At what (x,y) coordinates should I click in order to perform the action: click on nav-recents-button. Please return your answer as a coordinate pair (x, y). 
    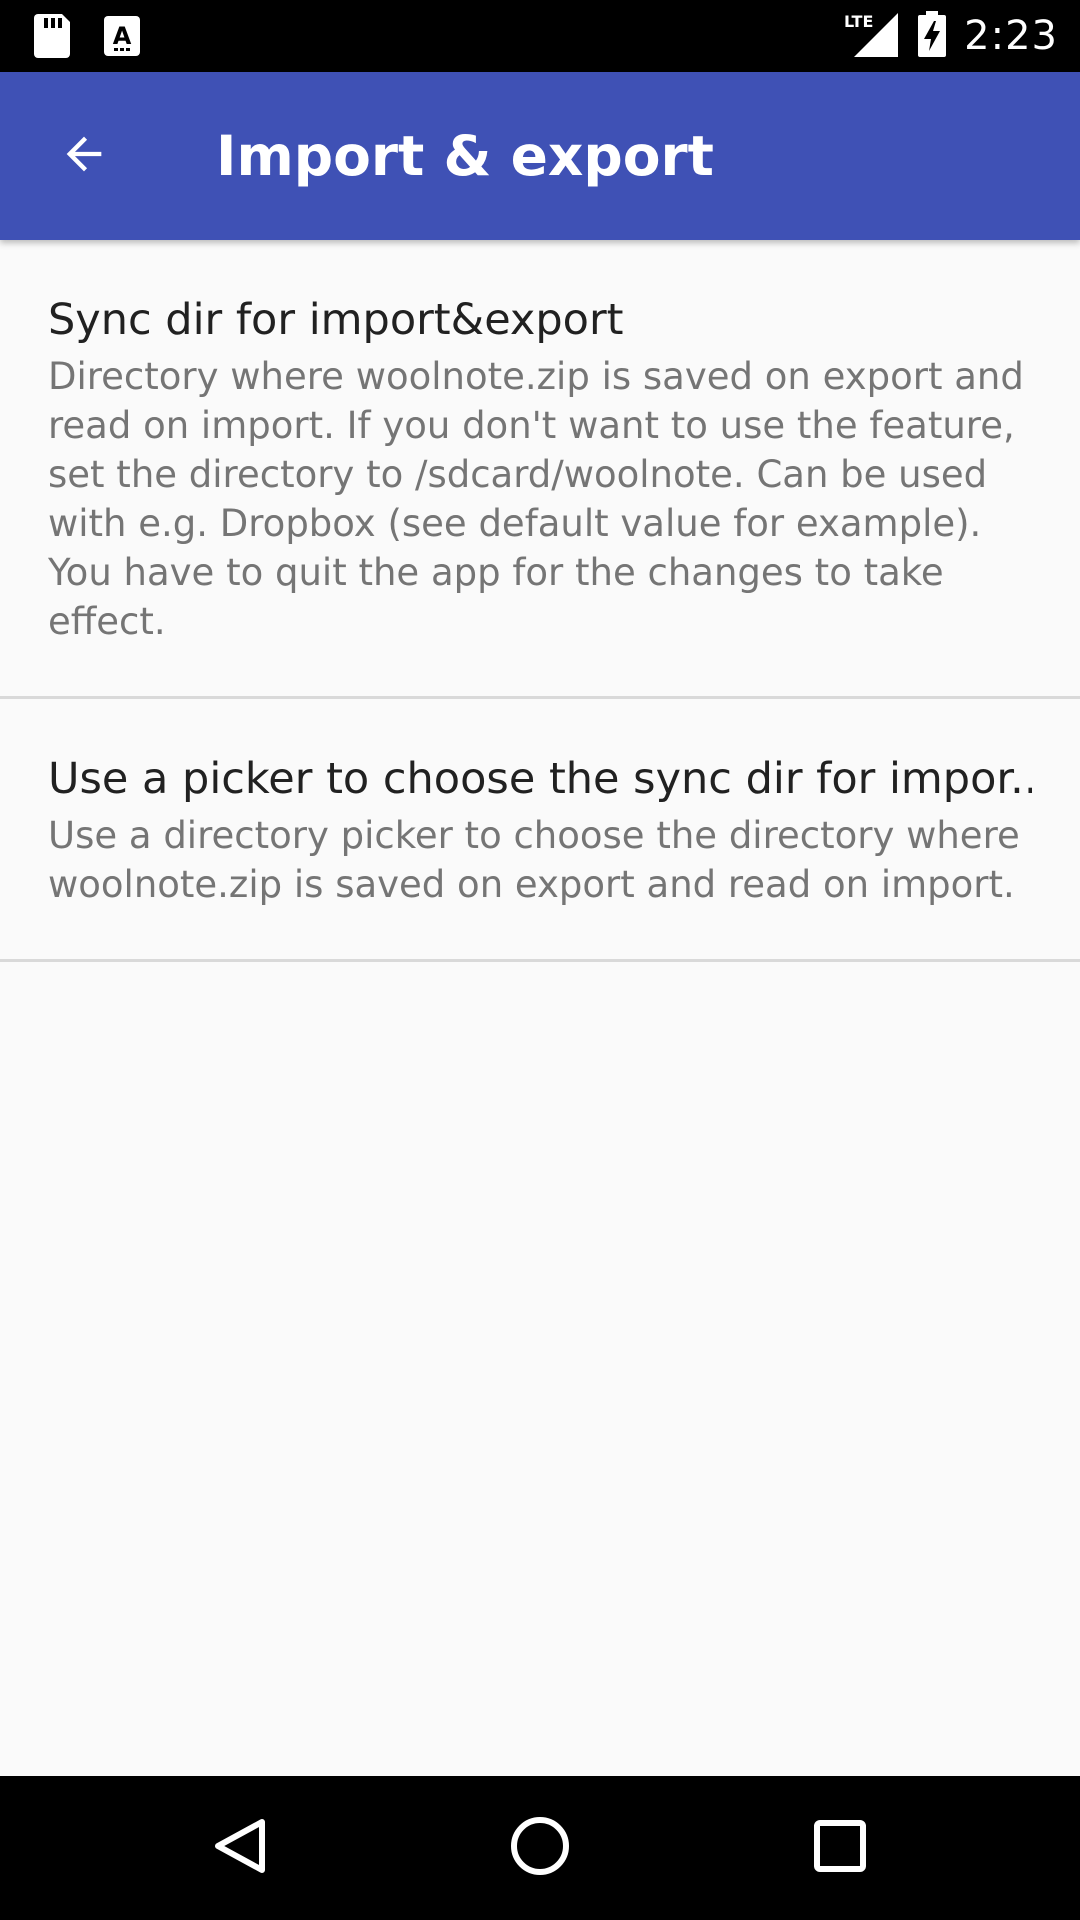
    Looking at the image, I should click on (840, 1848).